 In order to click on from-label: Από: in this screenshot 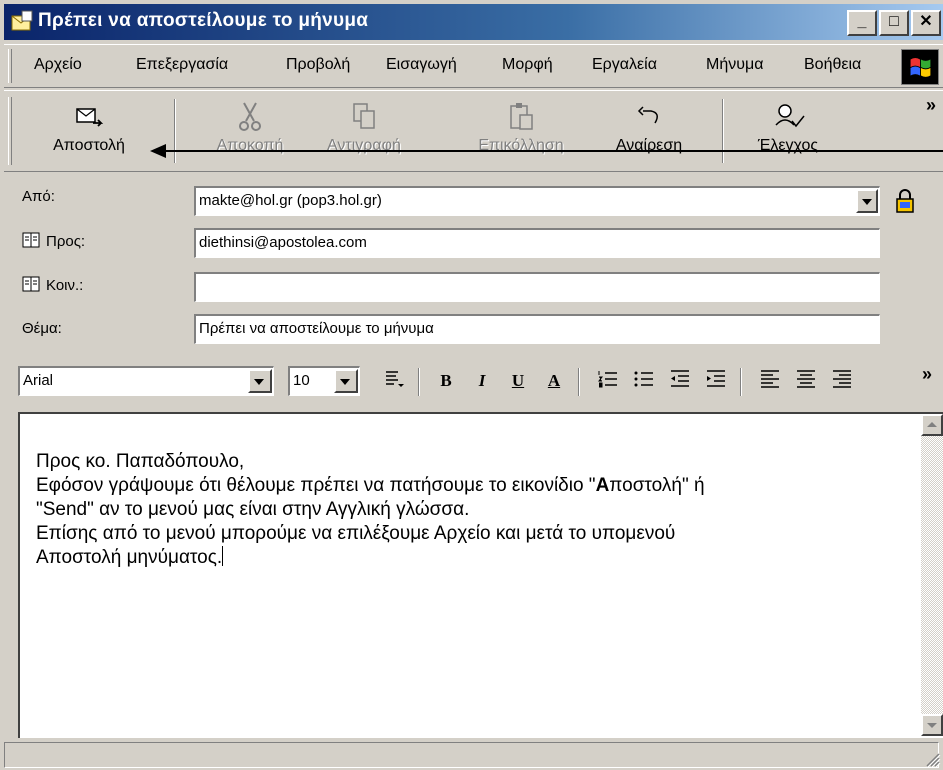, I will do `click(38, 196)`.